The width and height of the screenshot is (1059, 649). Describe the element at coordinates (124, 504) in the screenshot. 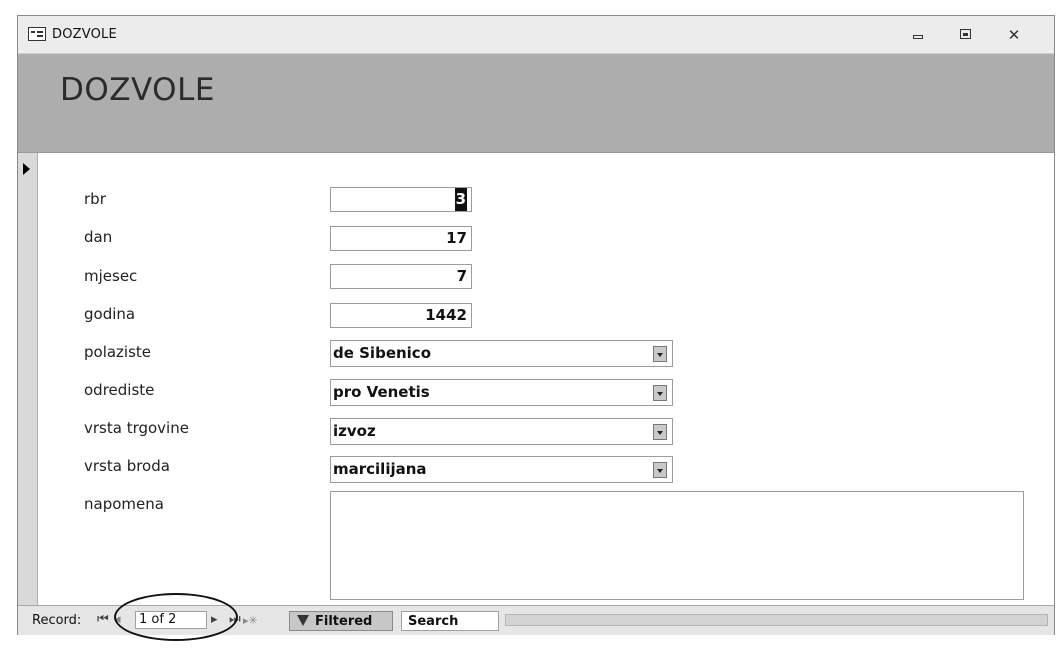

I see `napomena-label: napomena` at that location.